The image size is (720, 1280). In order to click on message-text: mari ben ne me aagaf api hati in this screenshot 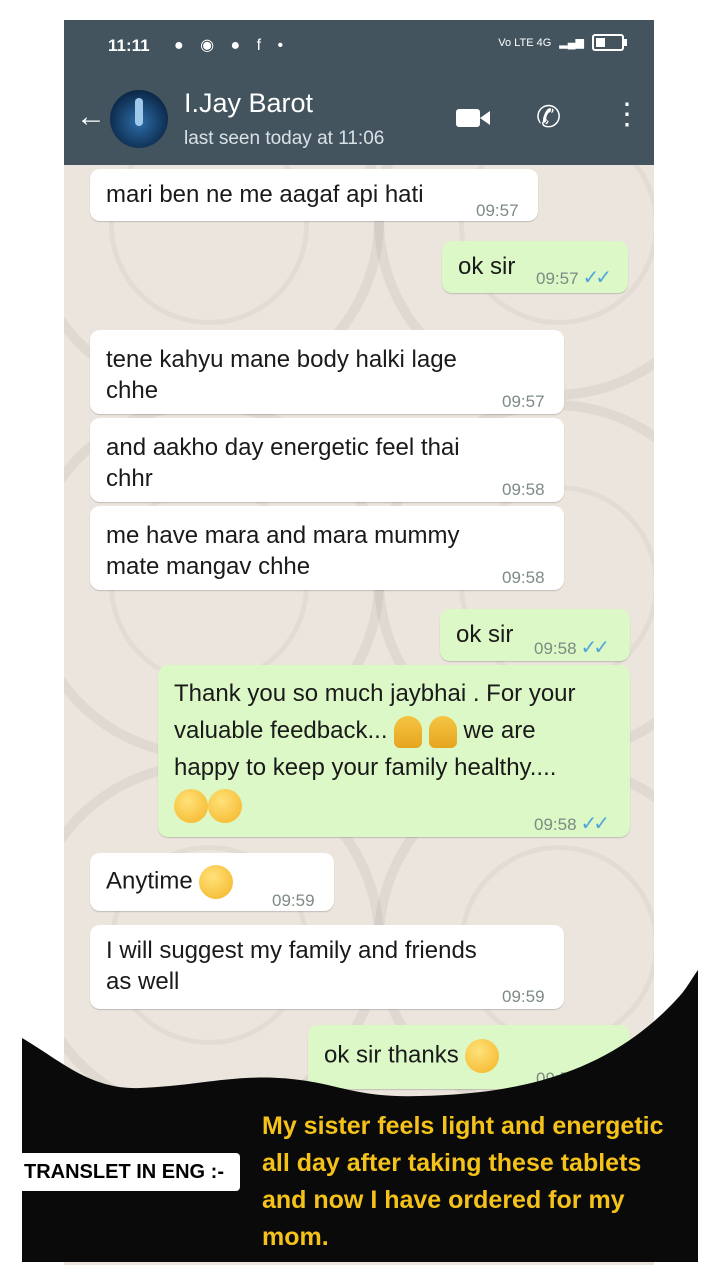, I will do `click(265, 194)`.